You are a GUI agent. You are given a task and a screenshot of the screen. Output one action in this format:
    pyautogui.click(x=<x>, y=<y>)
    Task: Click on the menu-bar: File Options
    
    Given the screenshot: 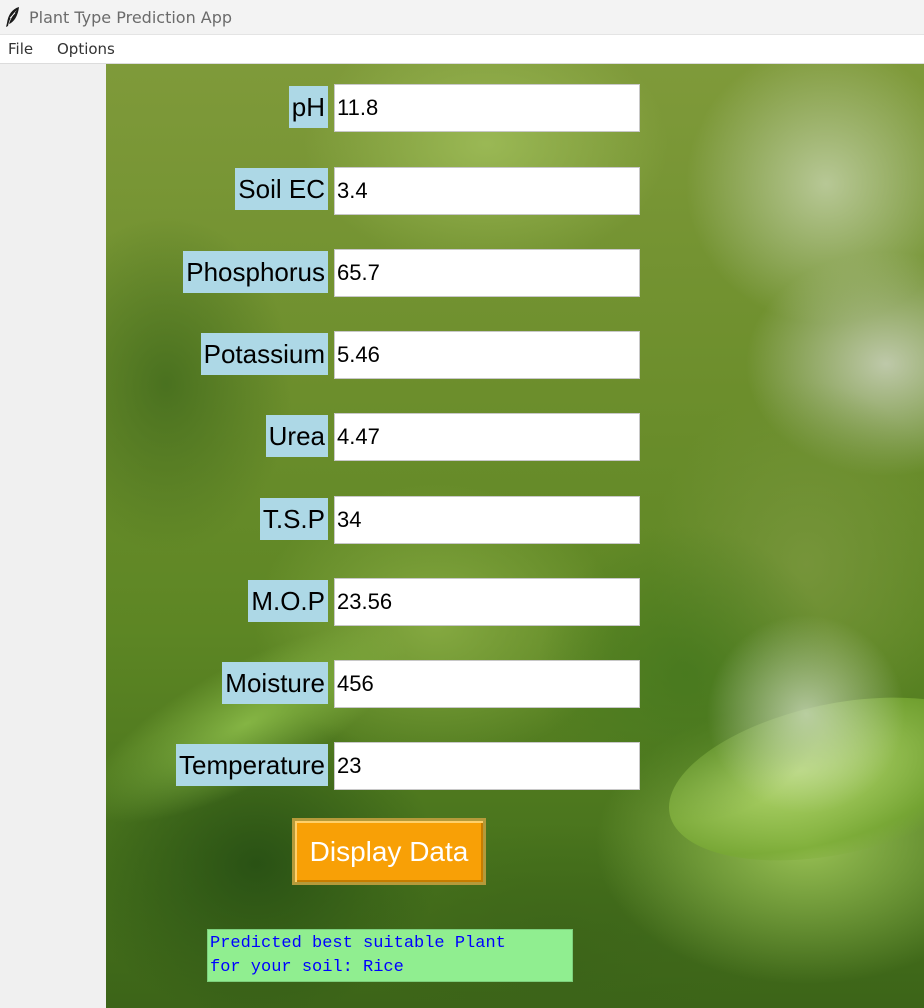 What is the action you would take?
    pyautogui.click(x=462, y=49)
    